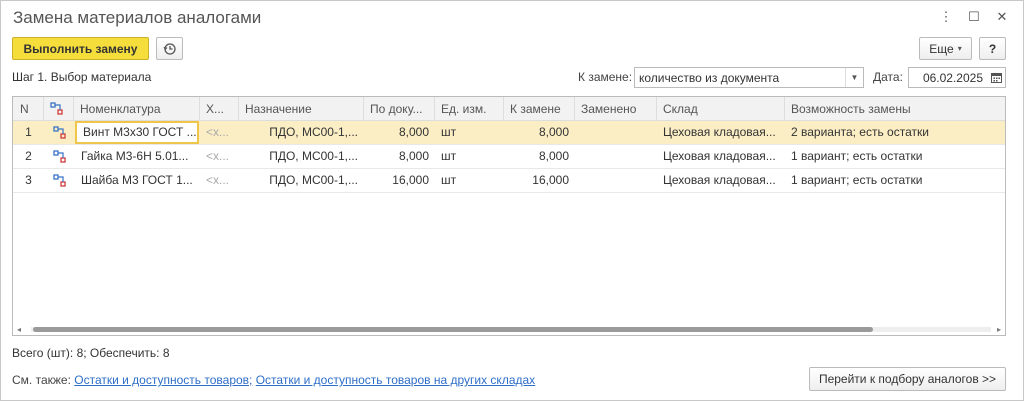 The image size is (1024, 401). I want to click on see-also-label: См. также:, so click(41, 380).